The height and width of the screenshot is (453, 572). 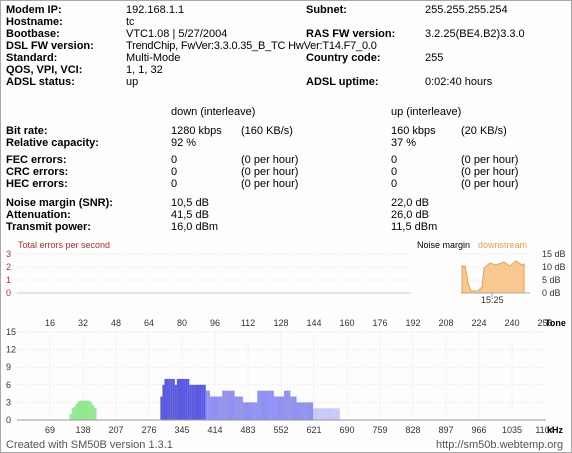 What do you see at coordinates (313, 430) in the screenshot?
I see `khz-tick-label: 621` at bounding box center [313, 430].